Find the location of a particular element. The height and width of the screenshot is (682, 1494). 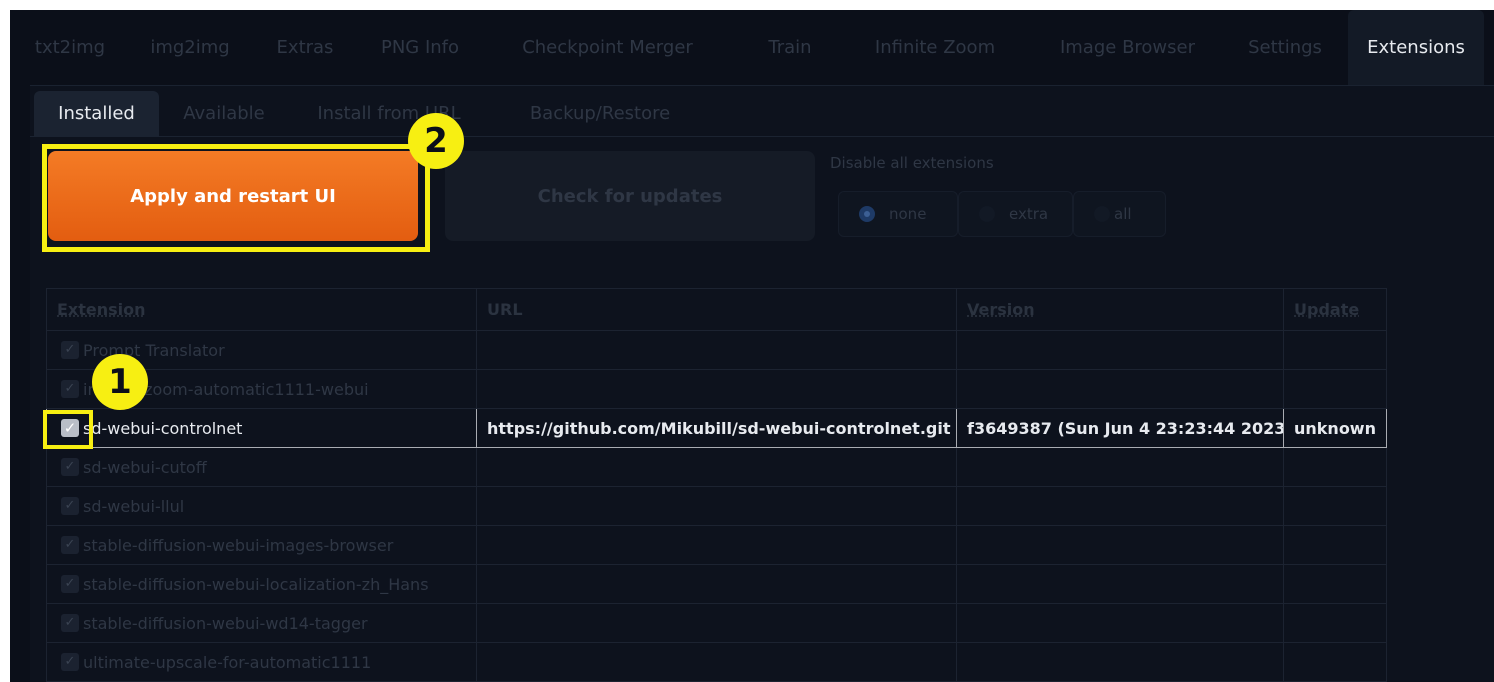

header-url: URL is located at coordinates (716, 309).